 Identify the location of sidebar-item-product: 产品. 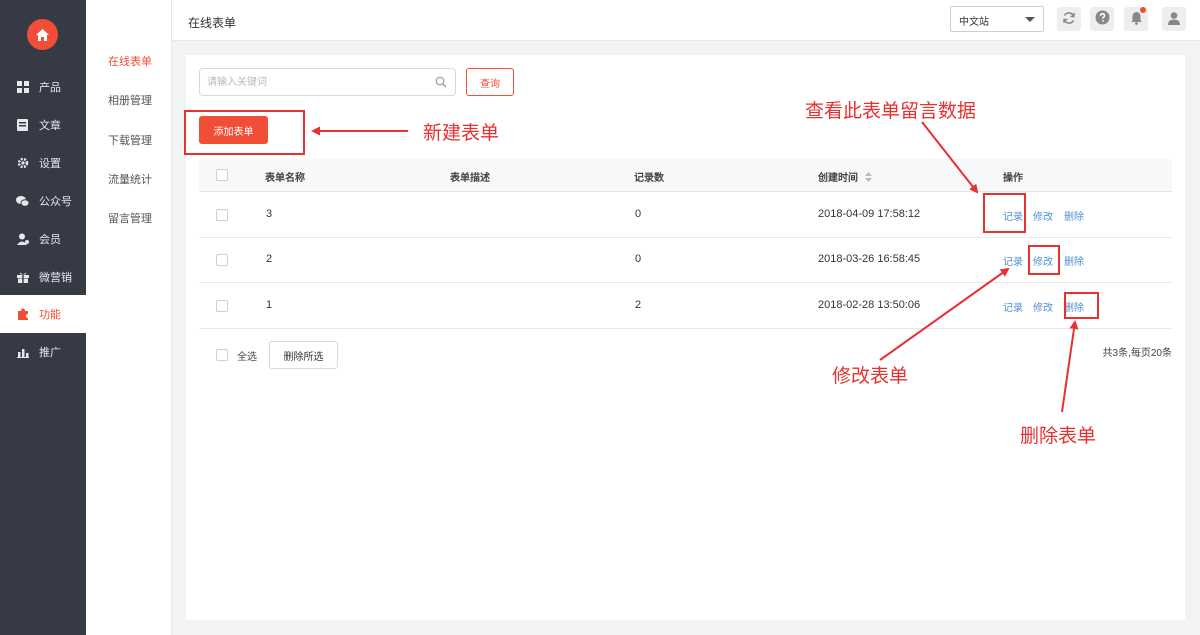
(43, 87).